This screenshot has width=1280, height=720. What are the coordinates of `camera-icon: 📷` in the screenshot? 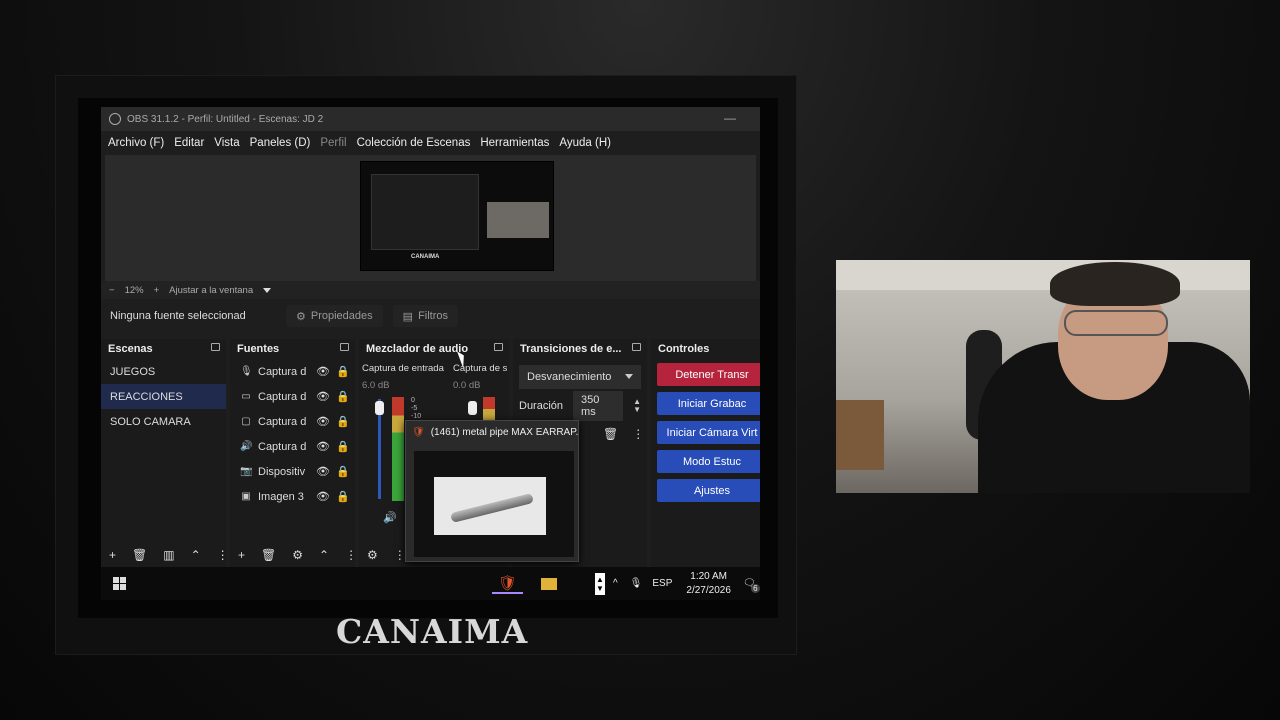 It's located at (246, 471).